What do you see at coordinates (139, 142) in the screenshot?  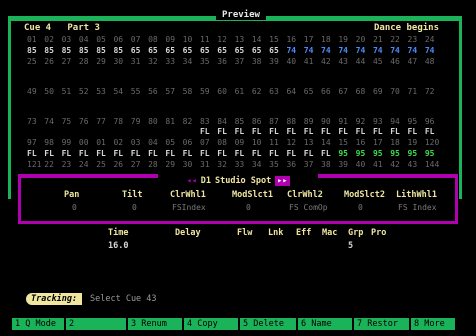 I see `channel-cell: 03` at bounding box center [139, 142].